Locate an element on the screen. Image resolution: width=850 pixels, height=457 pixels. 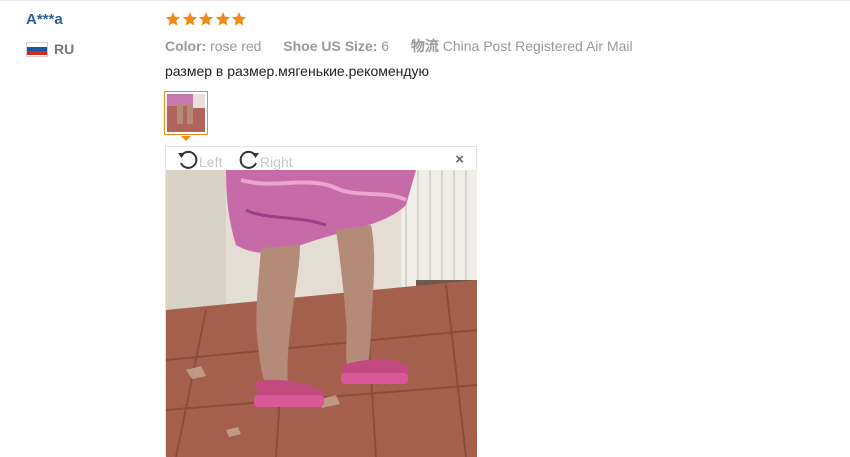
color-label: Color: is located at coordinates (186, 46).